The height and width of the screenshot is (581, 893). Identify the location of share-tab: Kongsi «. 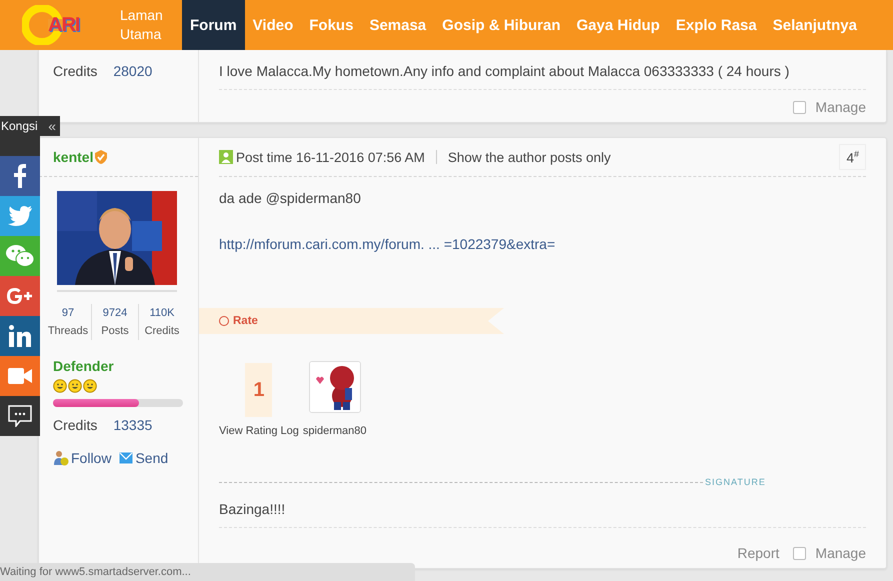
(30, 126).